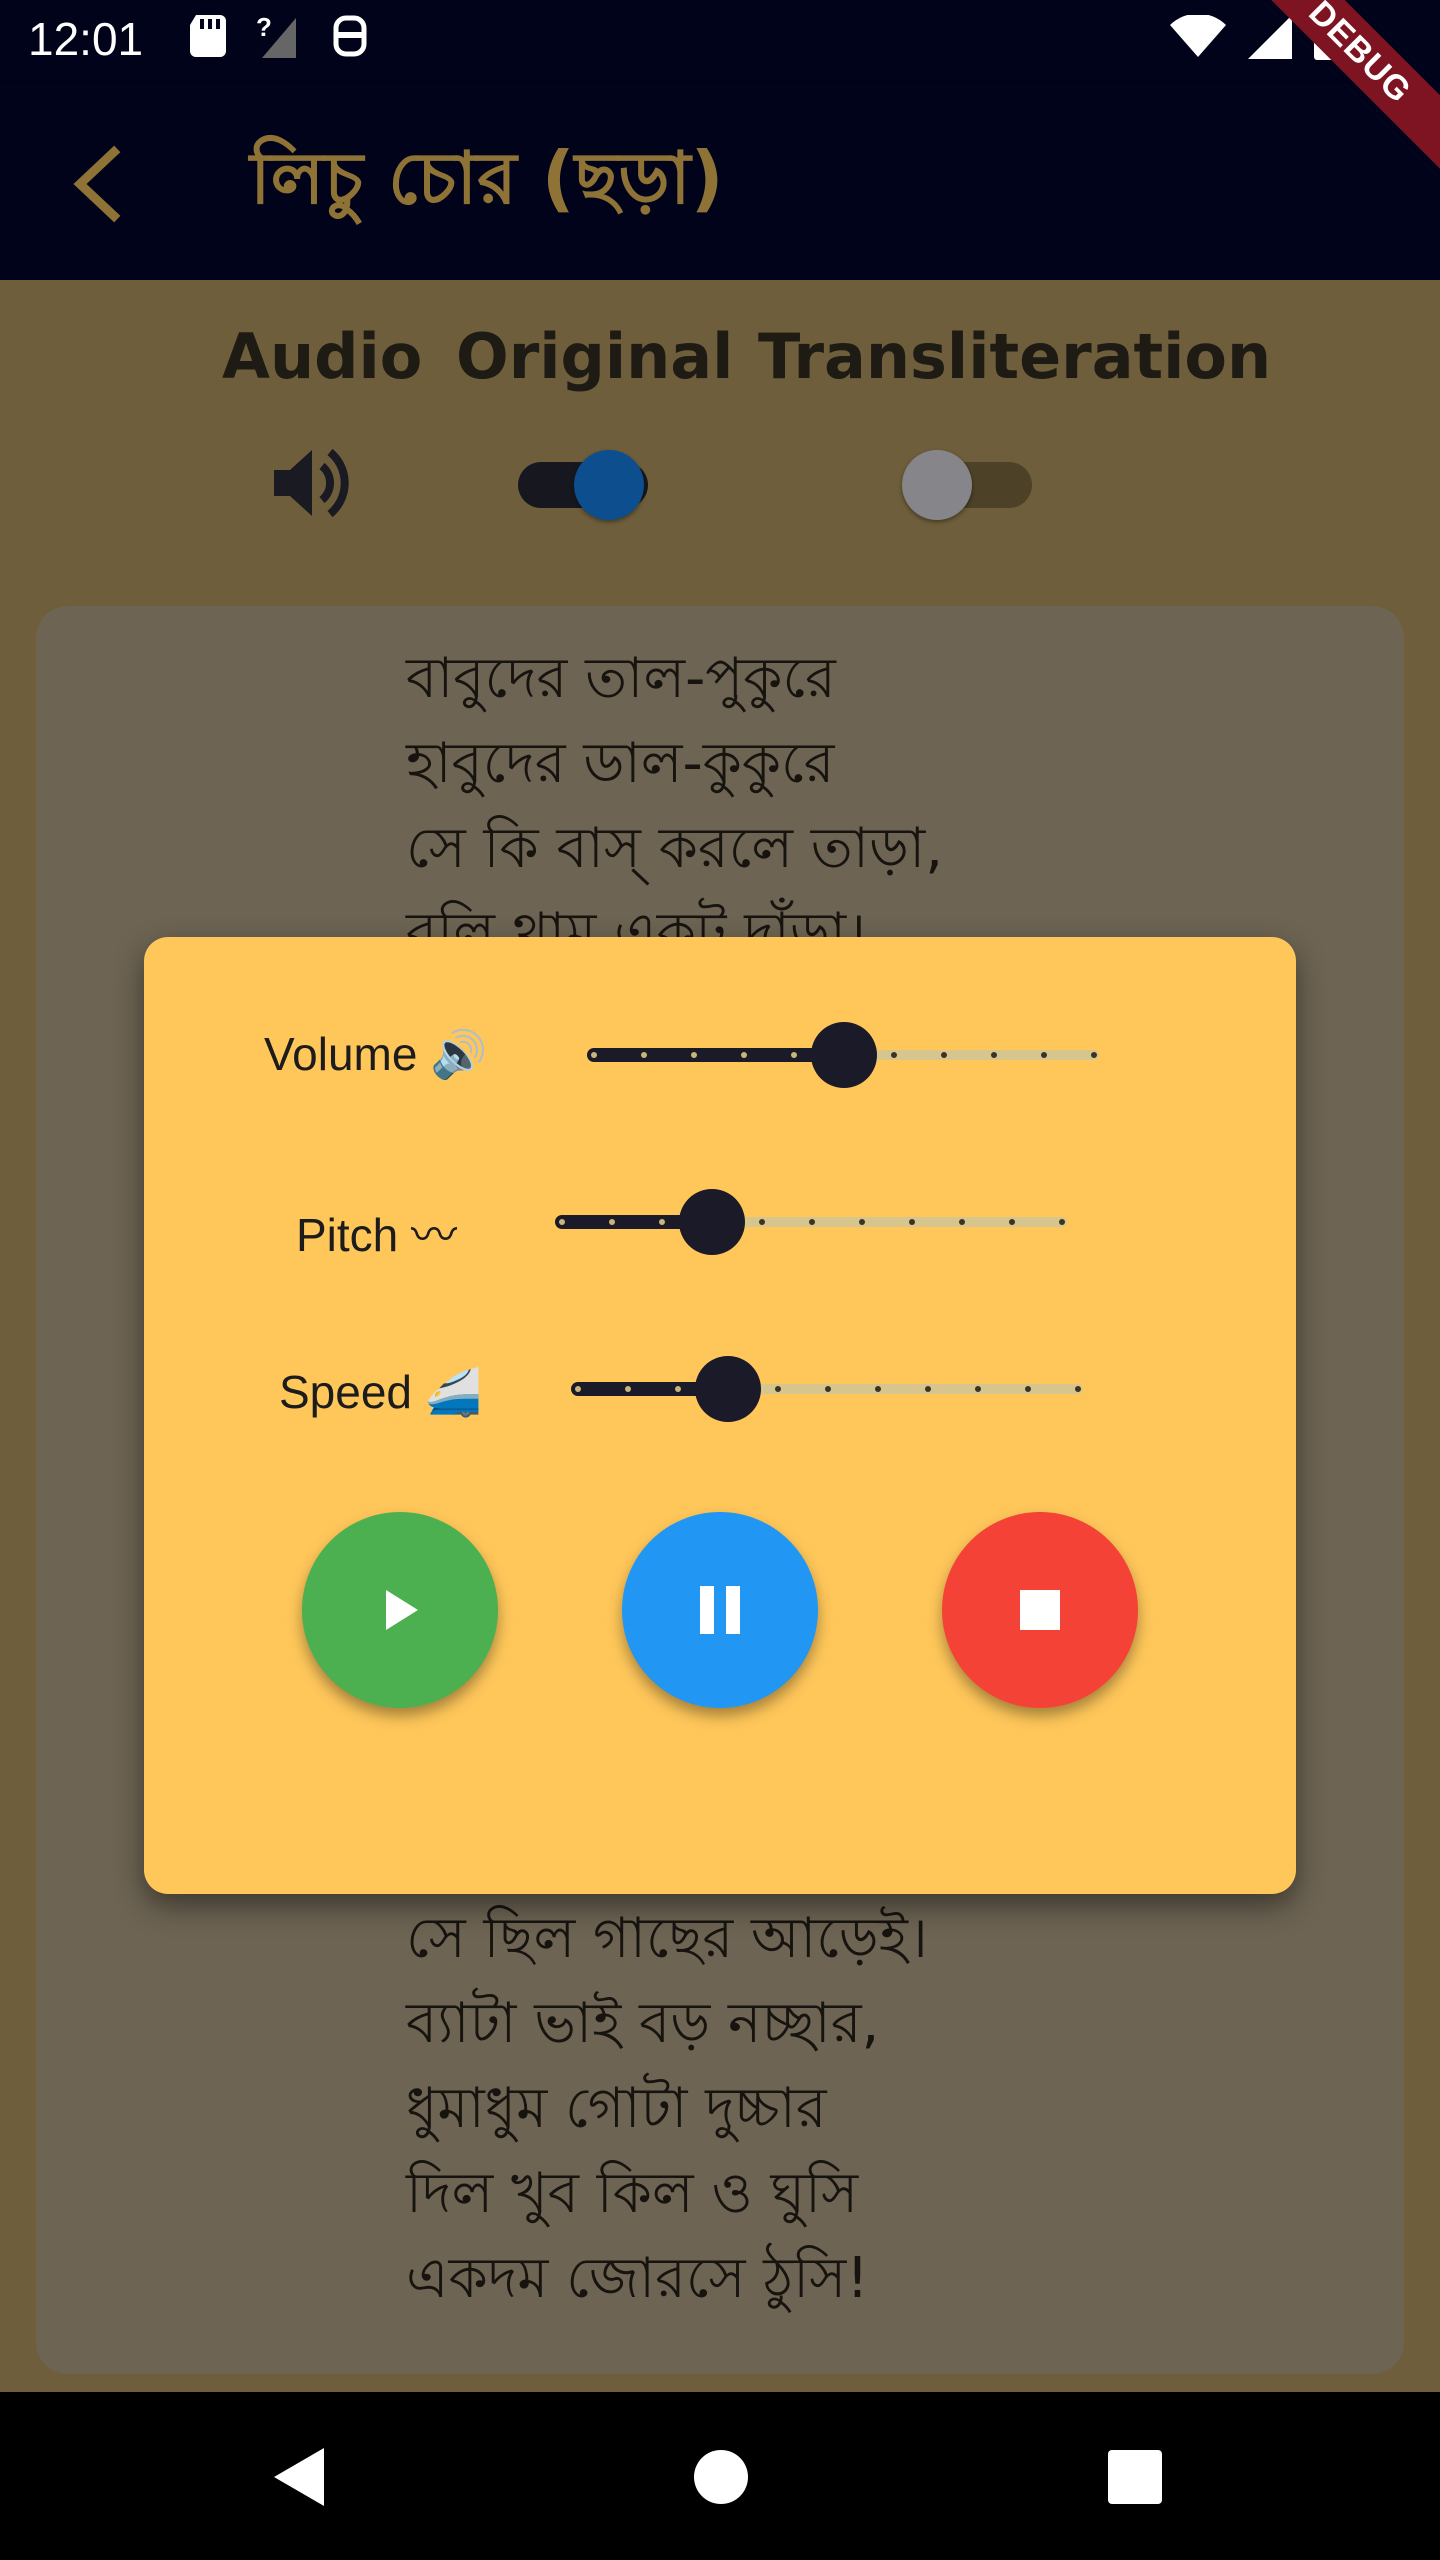 This screenshot has width=1440, height=2560. I want to click on pitch-slider, so click(812, 1222).